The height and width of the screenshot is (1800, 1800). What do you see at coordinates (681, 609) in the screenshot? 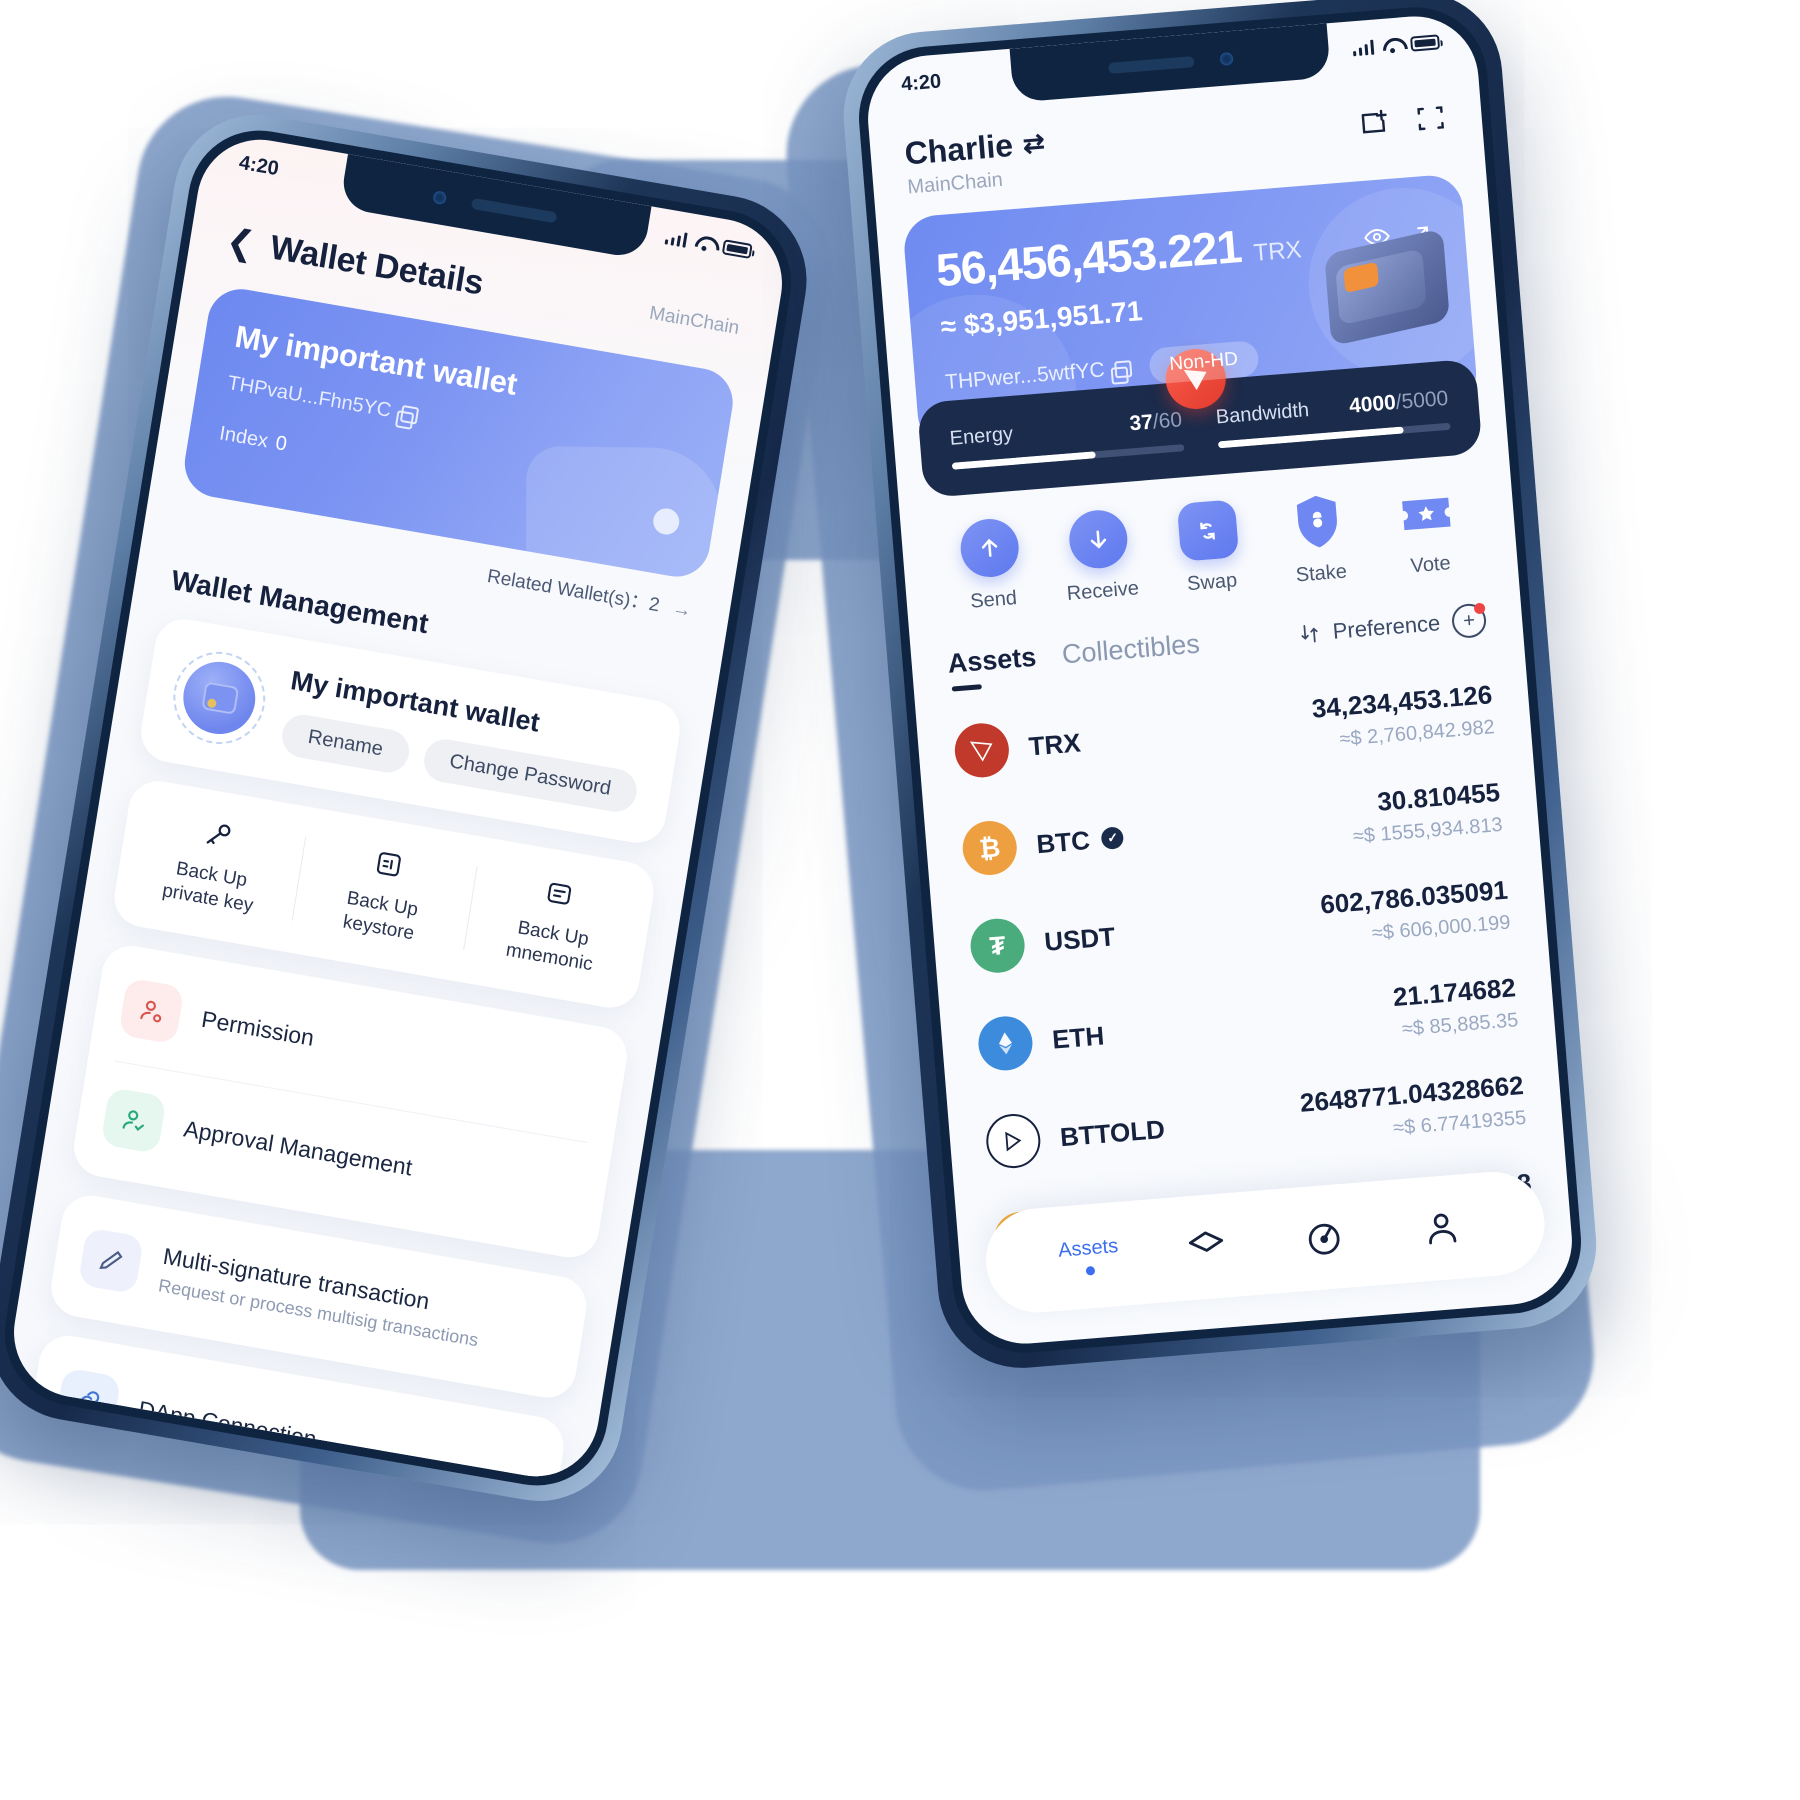
I see `chevron-right-icon: →` at bounding box center [681, 609].